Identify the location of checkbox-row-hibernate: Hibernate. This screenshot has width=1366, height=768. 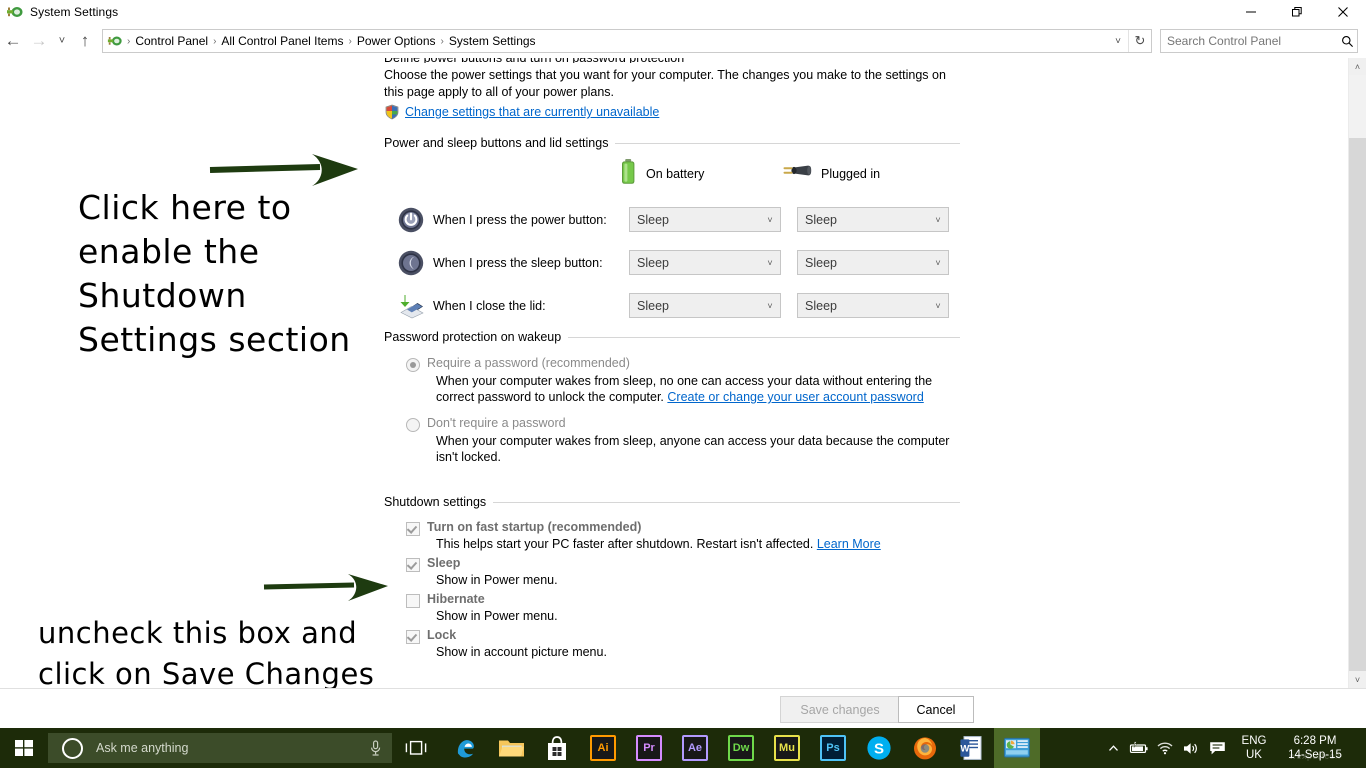
(686, 600).